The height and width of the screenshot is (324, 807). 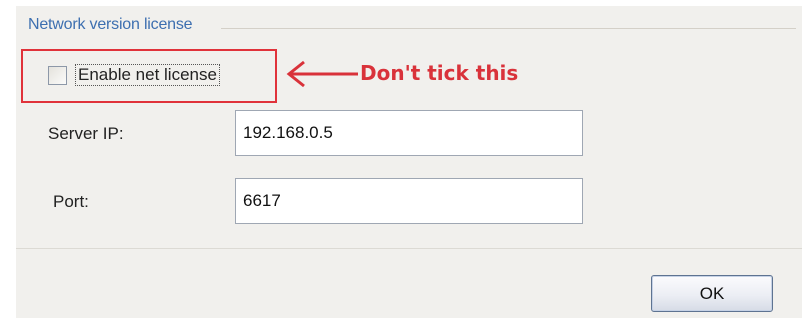 I want to click on footer-separator, so click(x=409, y=248).